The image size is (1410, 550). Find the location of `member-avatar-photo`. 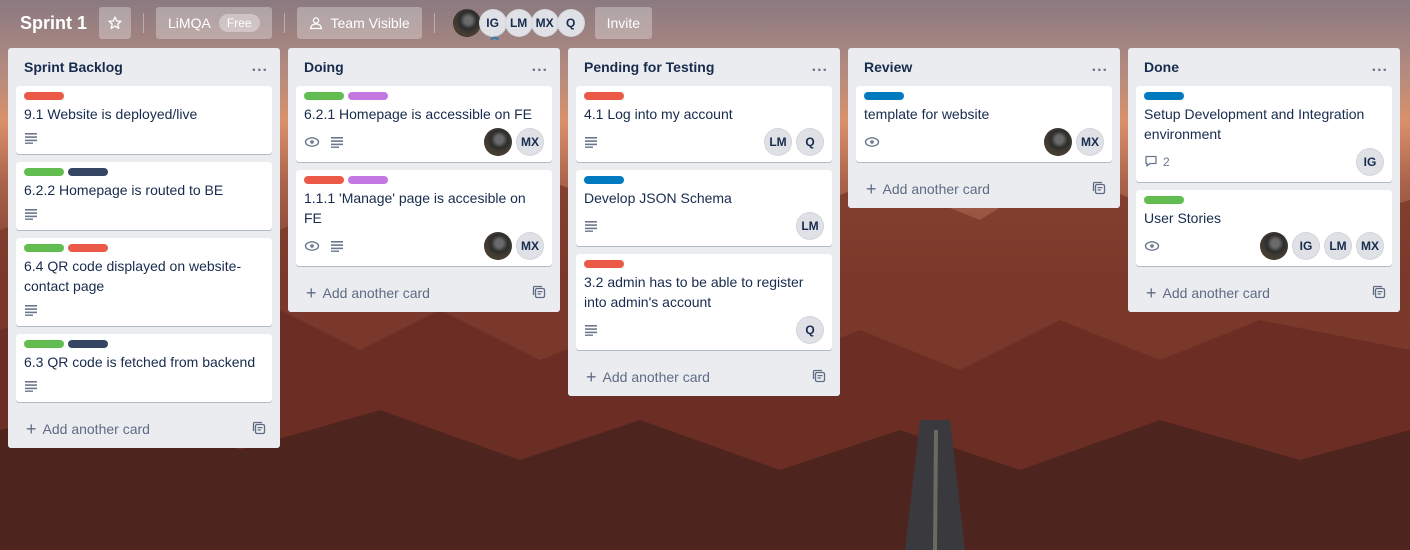

member-avatar-photo is located at coordinates (466, 23).